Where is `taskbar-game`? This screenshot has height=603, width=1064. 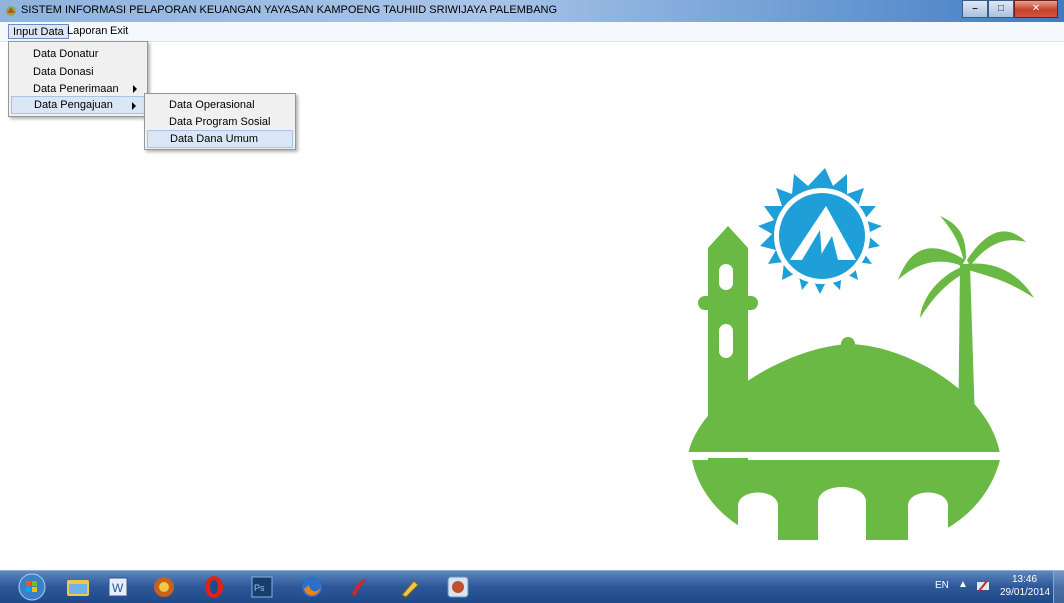
taskbar-game is located at coordinates (164, 587).